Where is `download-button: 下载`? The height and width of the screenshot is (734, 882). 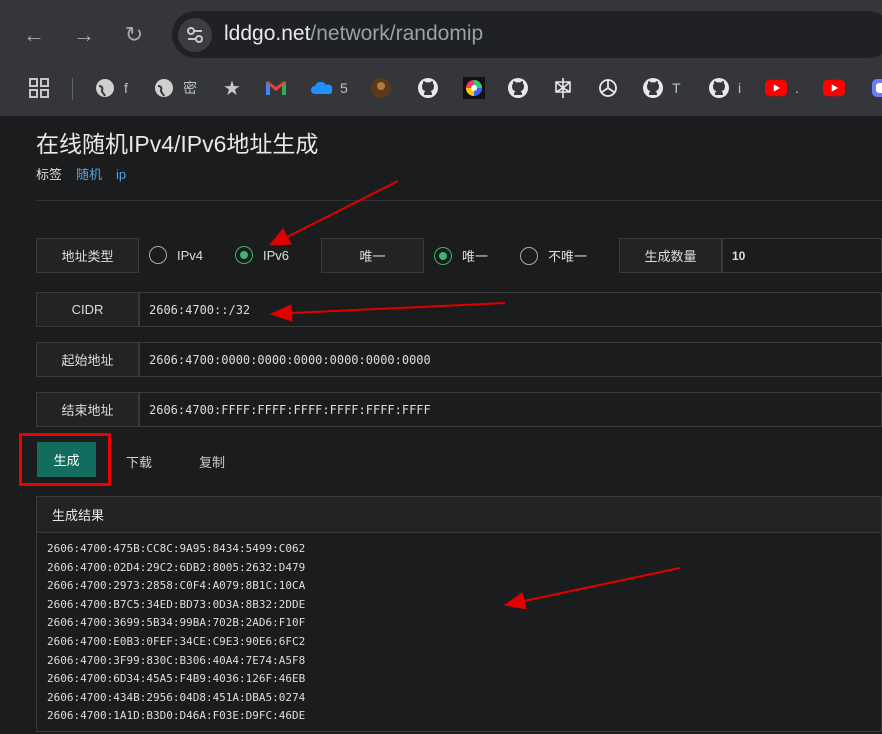 download-button: 下载 is located at coordinates (139, 461).